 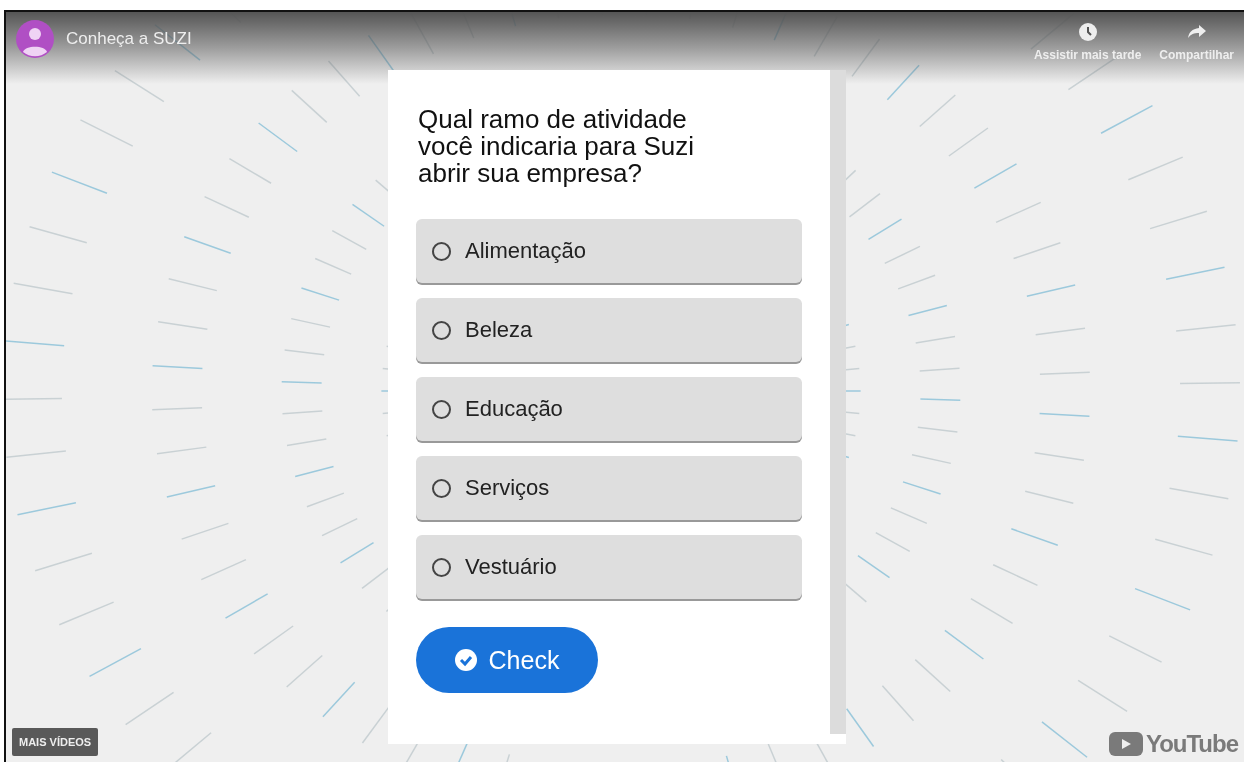 I want to click on play-logo-icon, so click(x=1125, y=744).